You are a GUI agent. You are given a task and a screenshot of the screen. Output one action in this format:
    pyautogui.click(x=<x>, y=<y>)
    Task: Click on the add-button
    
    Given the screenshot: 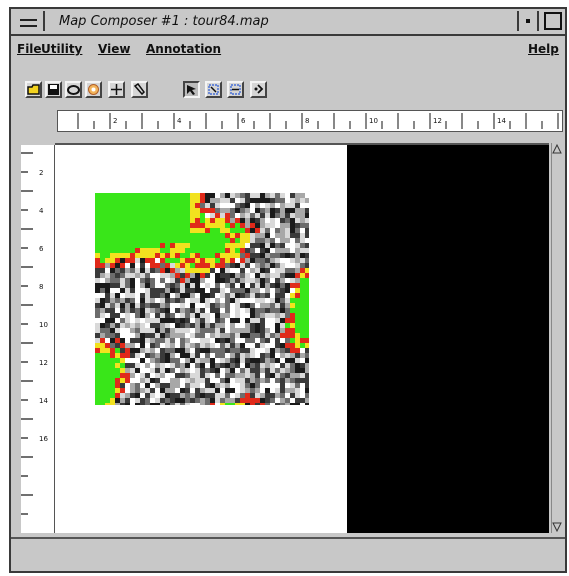 What is the action you would take?
    pyautogui.click(x=116, y=89)
    